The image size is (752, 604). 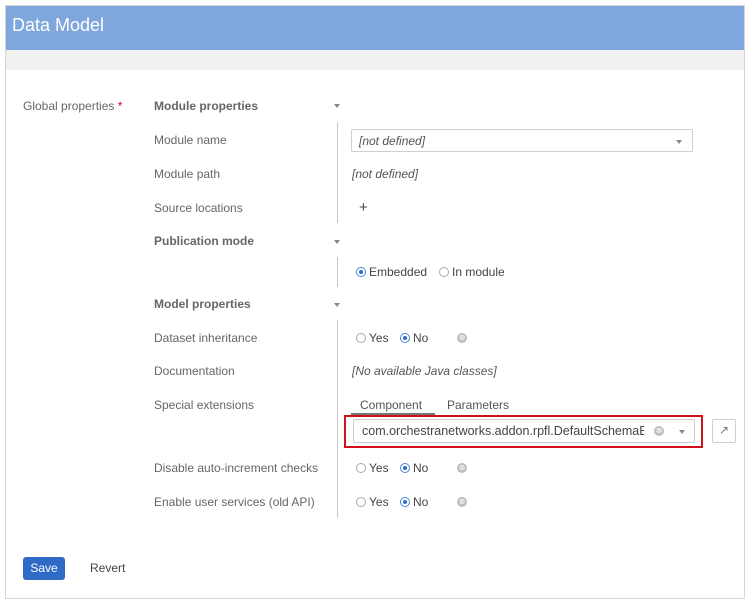 I want to click on clear-disable-auto-increment-icon: ⊗, so click(x=462, y=468).